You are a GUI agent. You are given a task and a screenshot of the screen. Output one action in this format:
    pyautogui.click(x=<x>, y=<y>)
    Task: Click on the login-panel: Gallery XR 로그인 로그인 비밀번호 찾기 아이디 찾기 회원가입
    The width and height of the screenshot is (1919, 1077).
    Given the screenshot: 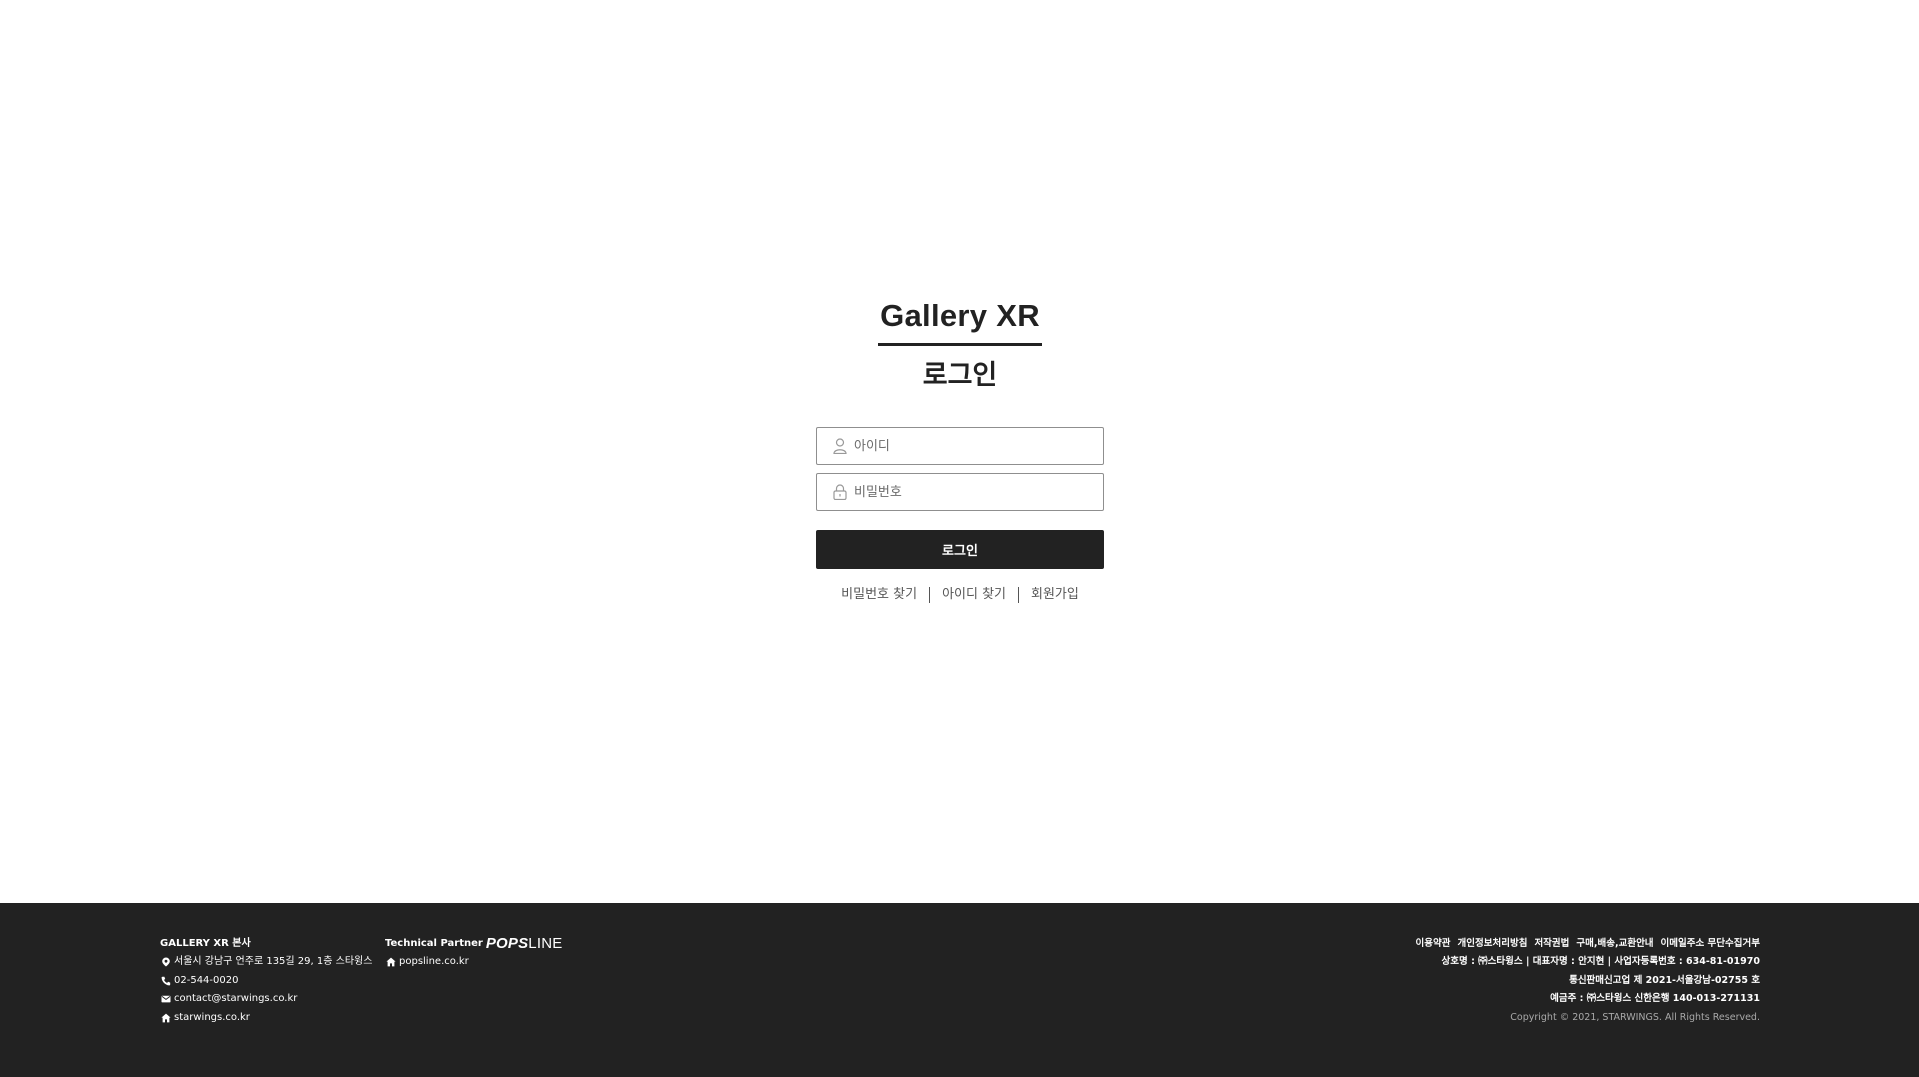 What is the action you would take?
    pyautogui.click(x=960, y=449)
    